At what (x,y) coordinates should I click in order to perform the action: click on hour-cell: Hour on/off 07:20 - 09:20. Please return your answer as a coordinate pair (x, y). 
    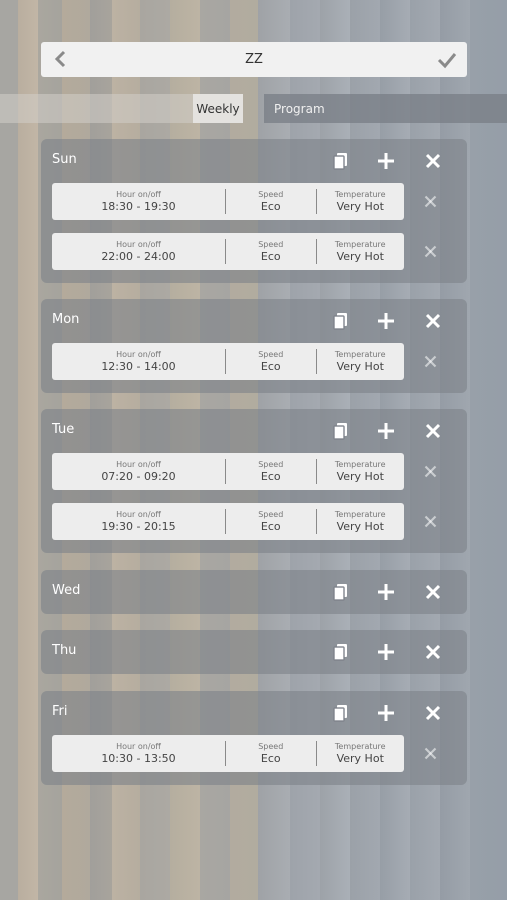
    Looking at the image, I should click on (138, 471).